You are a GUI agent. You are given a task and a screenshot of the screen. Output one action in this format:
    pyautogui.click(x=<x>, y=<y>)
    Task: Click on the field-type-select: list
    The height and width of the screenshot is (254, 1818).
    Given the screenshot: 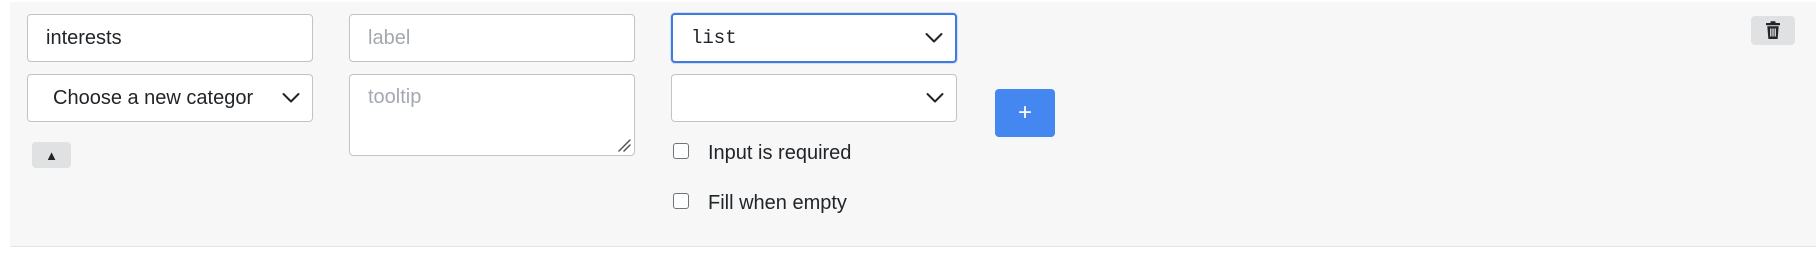 What is the action you would take?
    pyautogui.click(x=814, y=38)
    